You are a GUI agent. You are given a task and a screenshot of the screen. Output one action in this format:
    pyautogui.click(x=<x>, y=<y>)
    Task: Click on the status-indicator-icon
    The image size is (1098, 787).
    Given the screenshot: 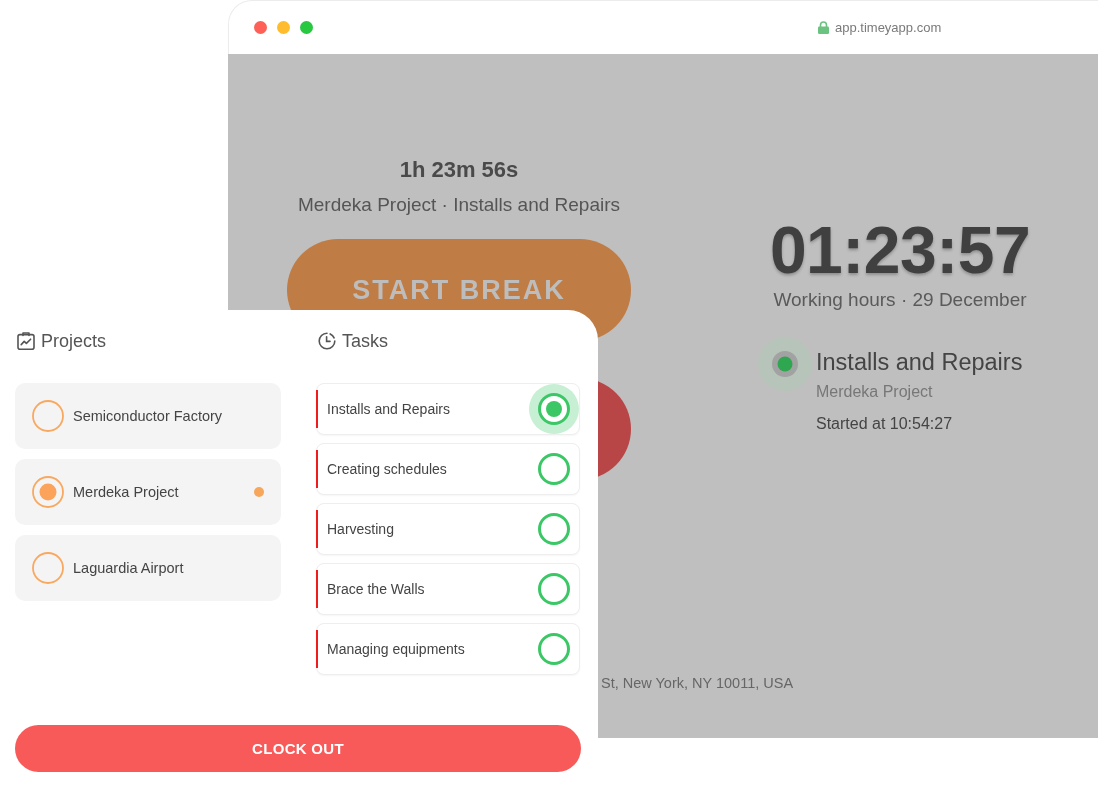 What is the action you would take?
    pyautogui.click(x=785, y=364)
    